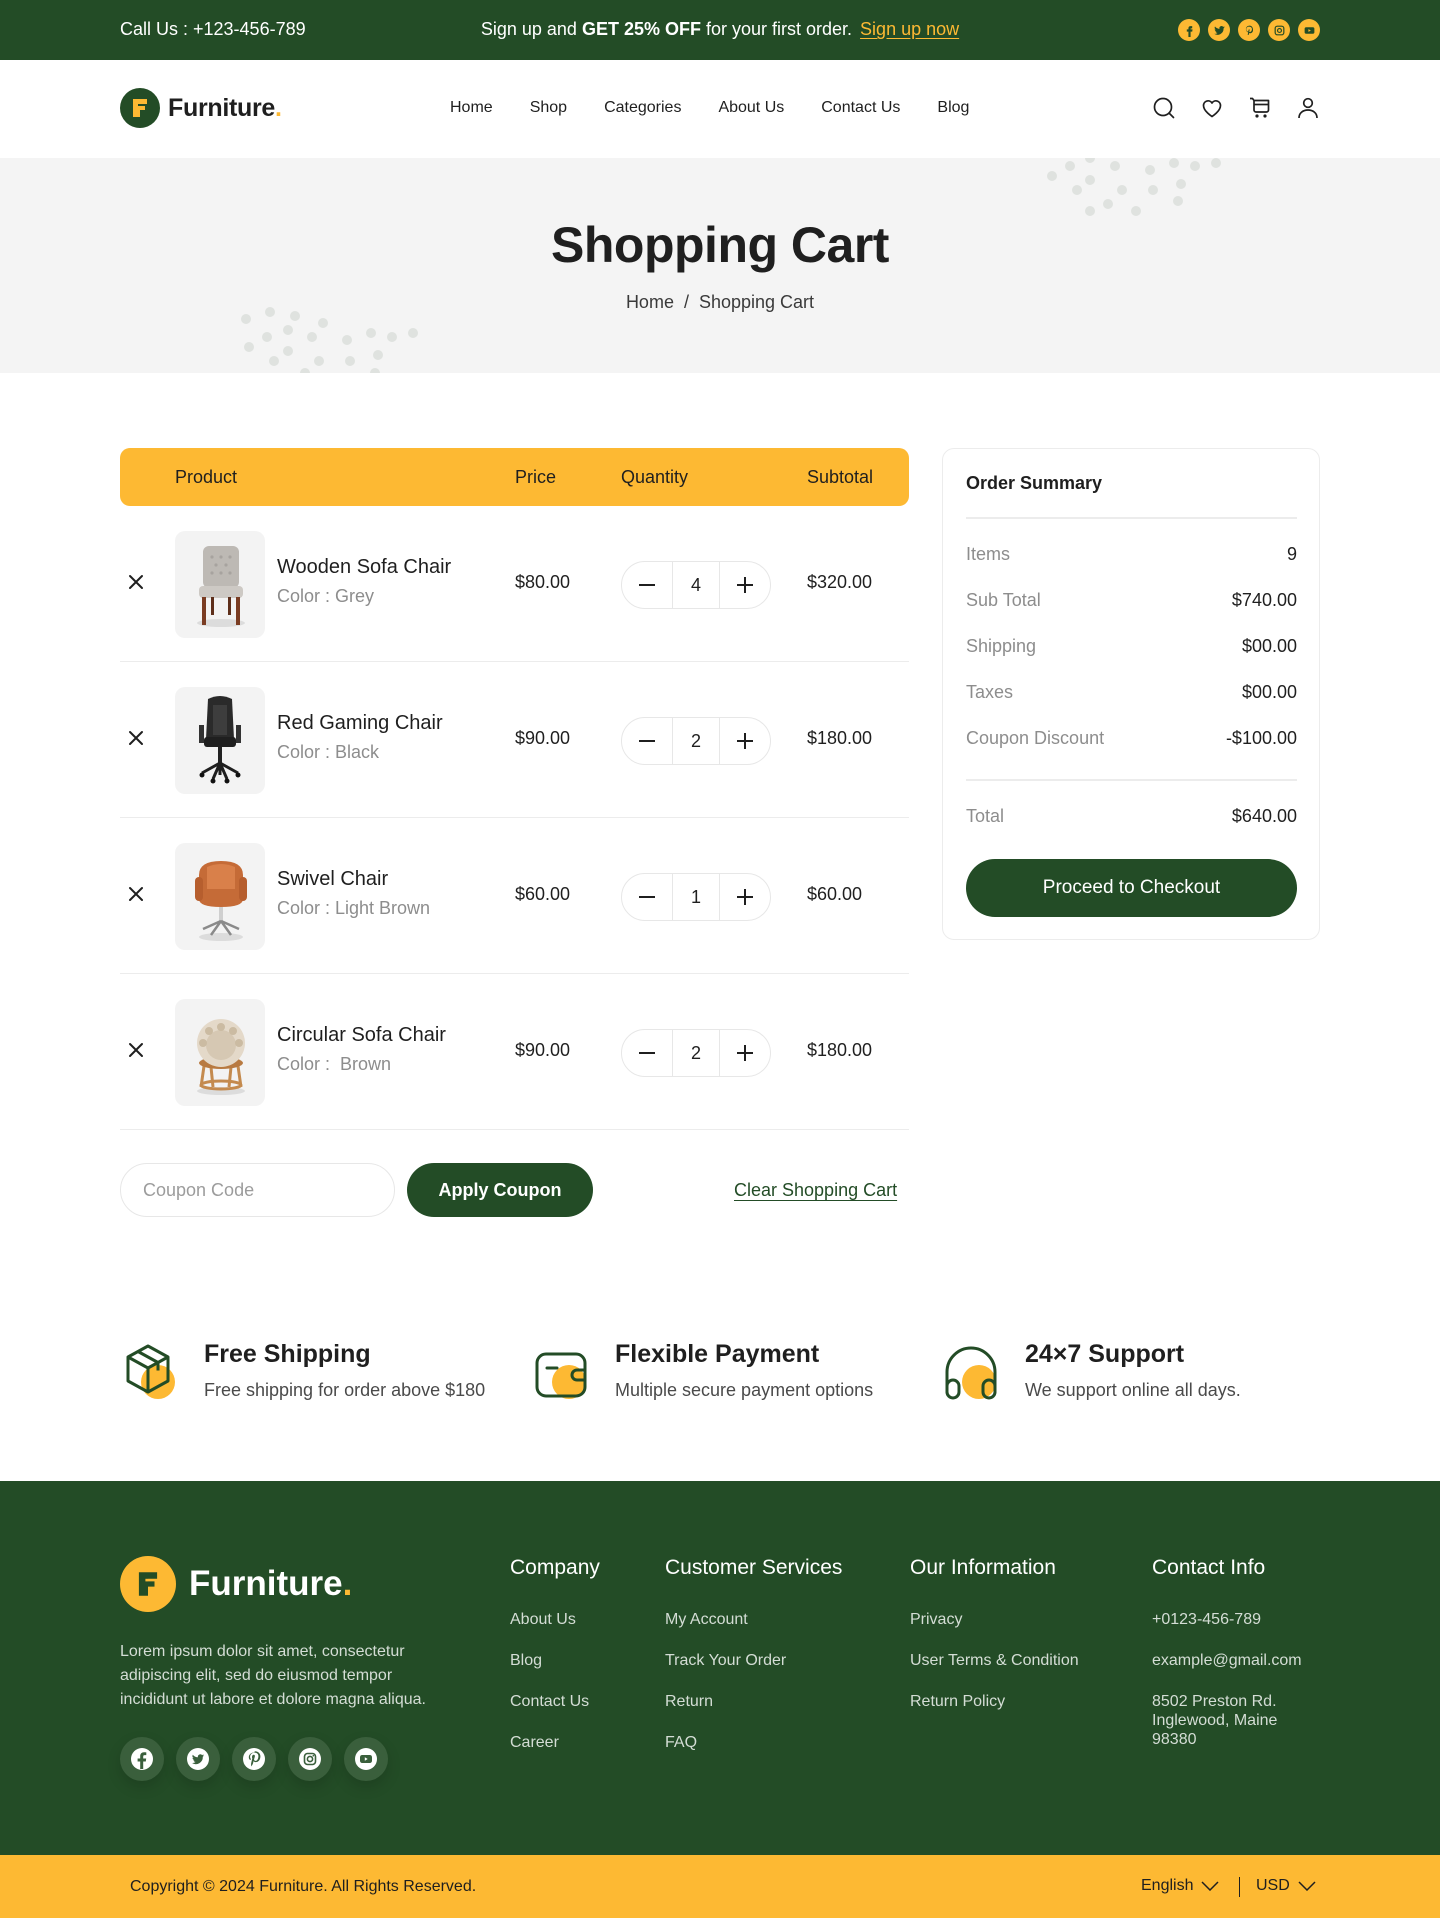  What do you see at coordinates (983, 1567) in the screenshot?
I see `footer-column-title: Our Information` at bounding box center [983, 1567].